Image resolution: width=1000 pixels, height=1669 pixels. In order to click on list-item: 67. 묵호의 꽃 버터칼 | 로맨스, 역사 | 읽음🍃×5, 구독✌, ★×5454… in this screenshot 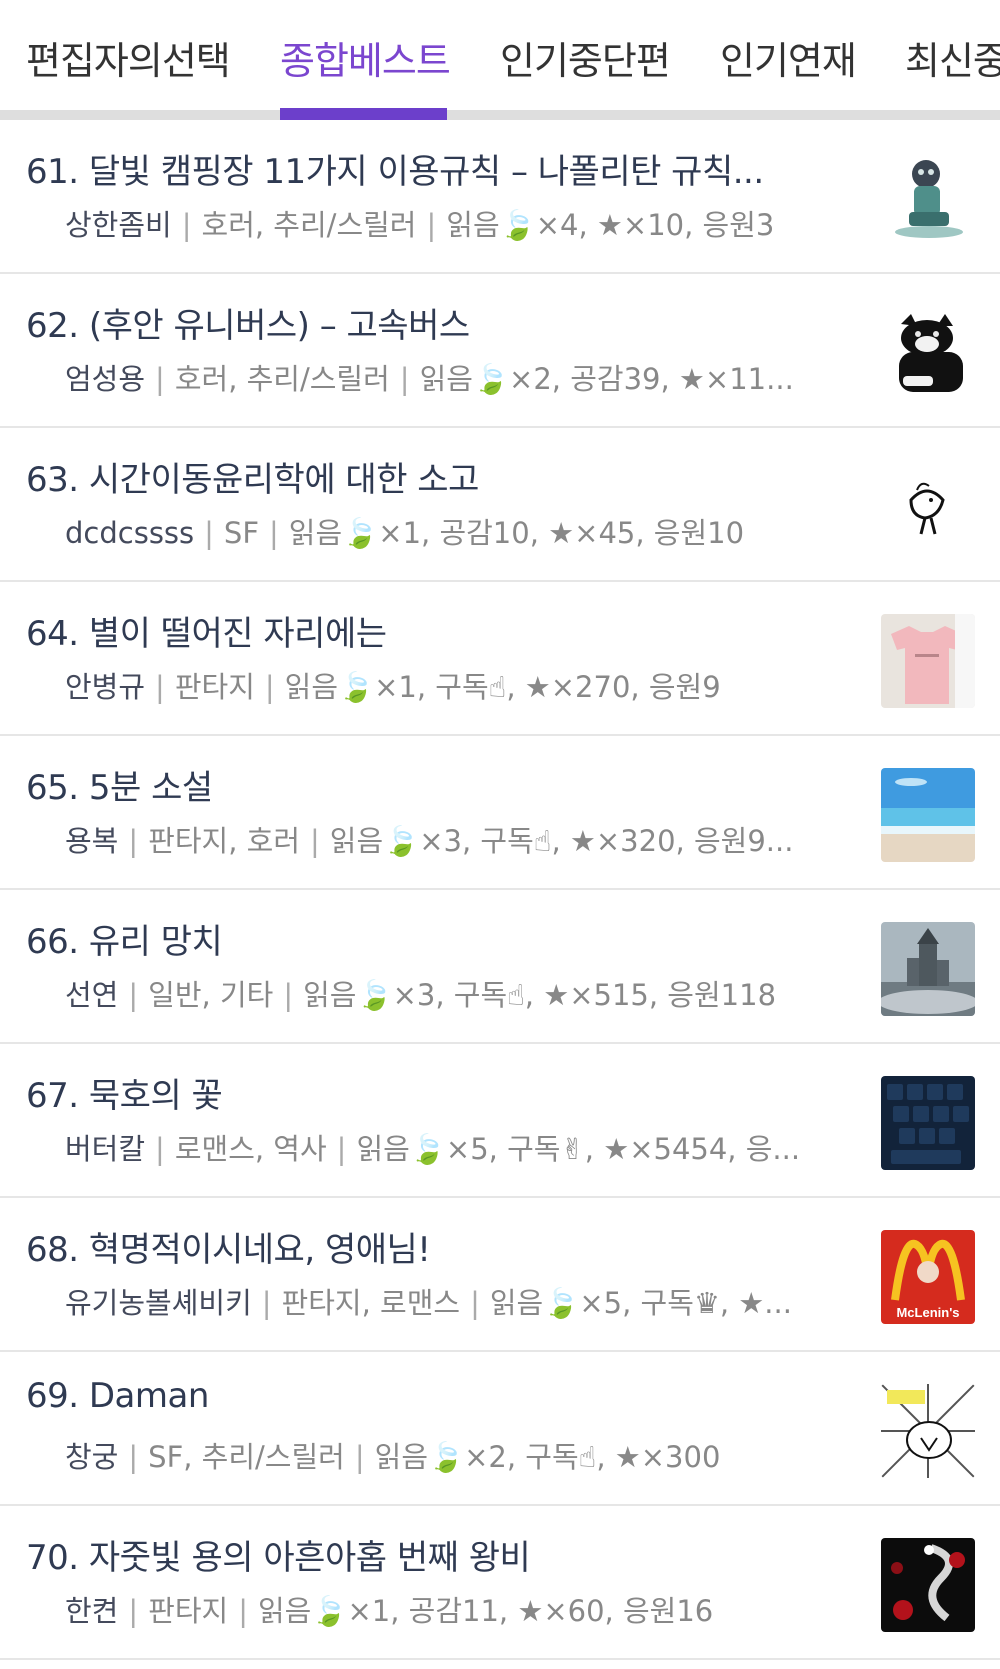, I will do `click(500, 1121)`.